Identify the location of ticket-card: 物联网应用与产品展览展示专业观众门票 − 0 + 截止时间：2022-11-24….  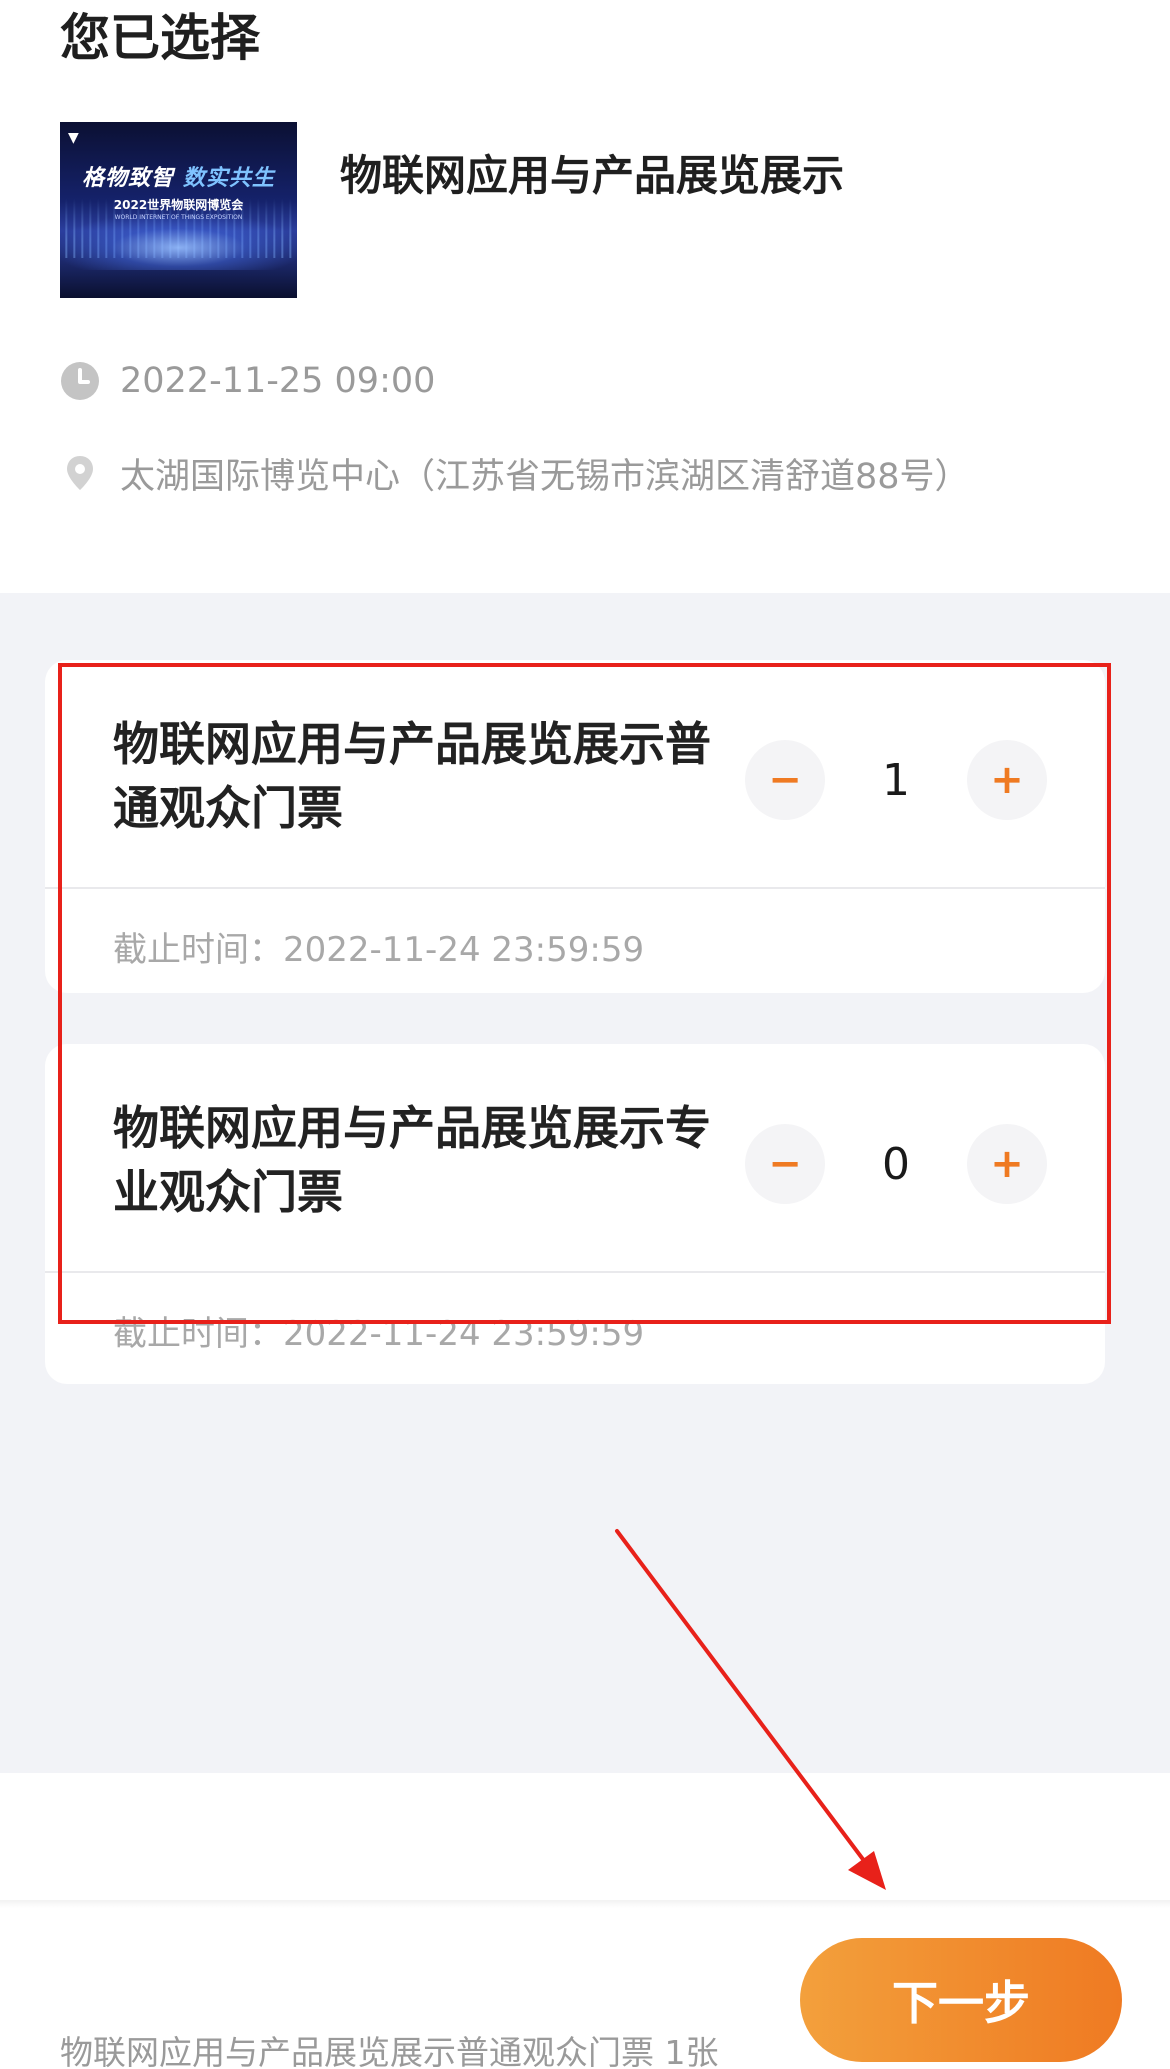
(575, 1214).